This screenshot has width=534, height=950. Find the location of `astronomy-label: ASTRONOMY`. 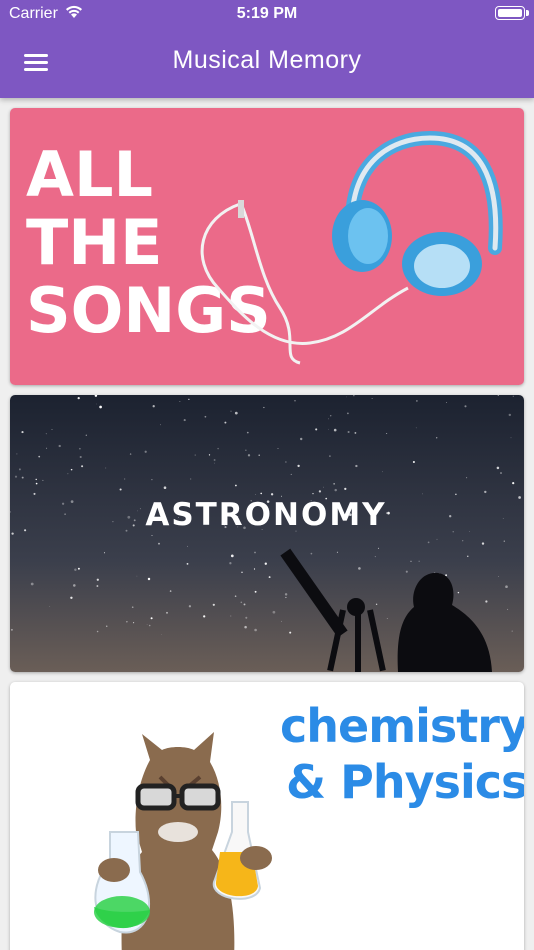

astronomy-label: ASTRONOMY is located at coordinates (265, 515).